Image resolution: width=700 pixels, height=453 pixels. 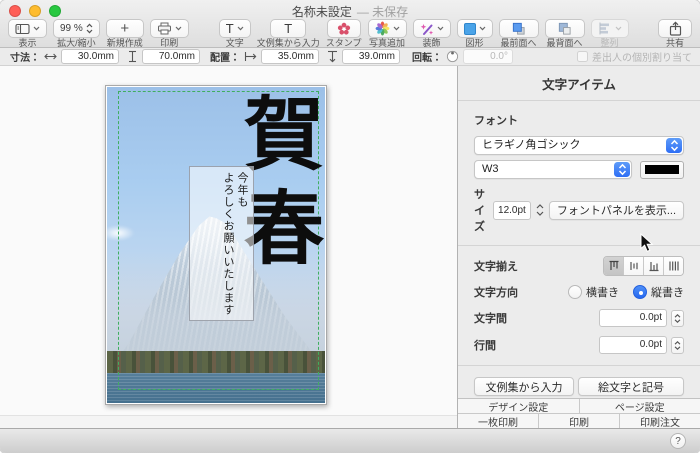 I want to click on position-x-icon, so click(x=250, y=56).